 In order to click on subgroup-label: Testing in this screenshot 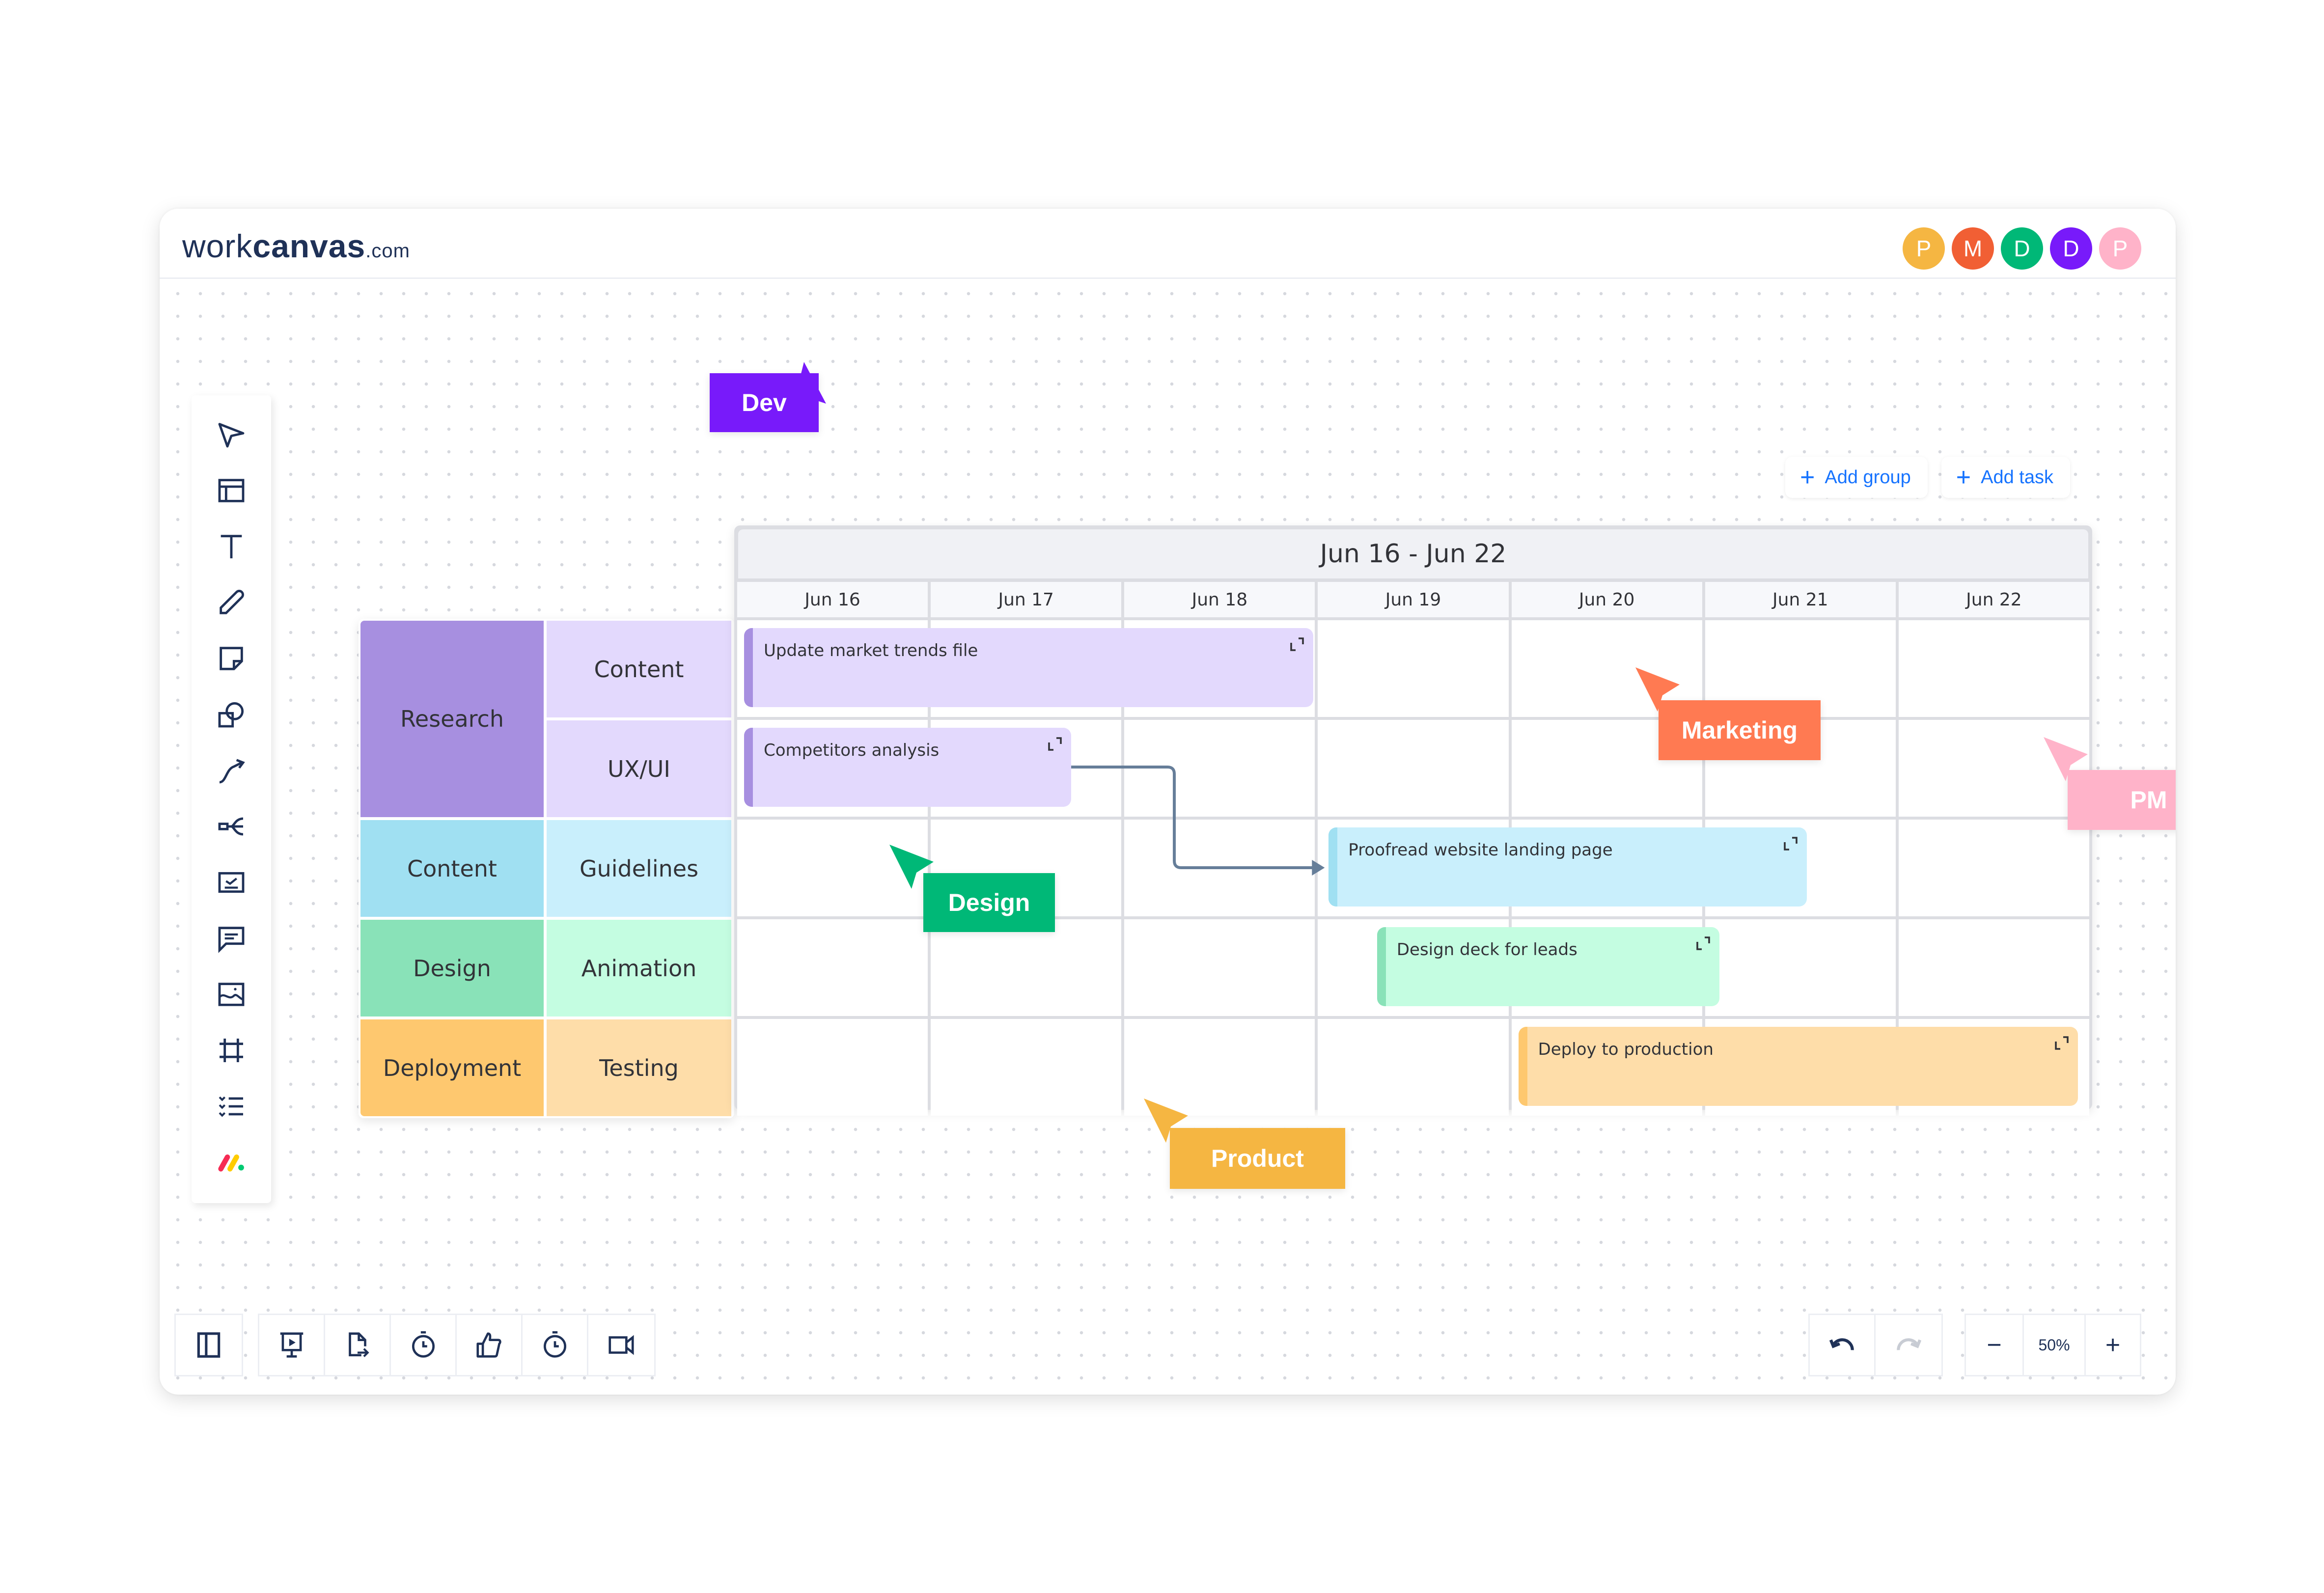, I will do `click(639, 1067)`.